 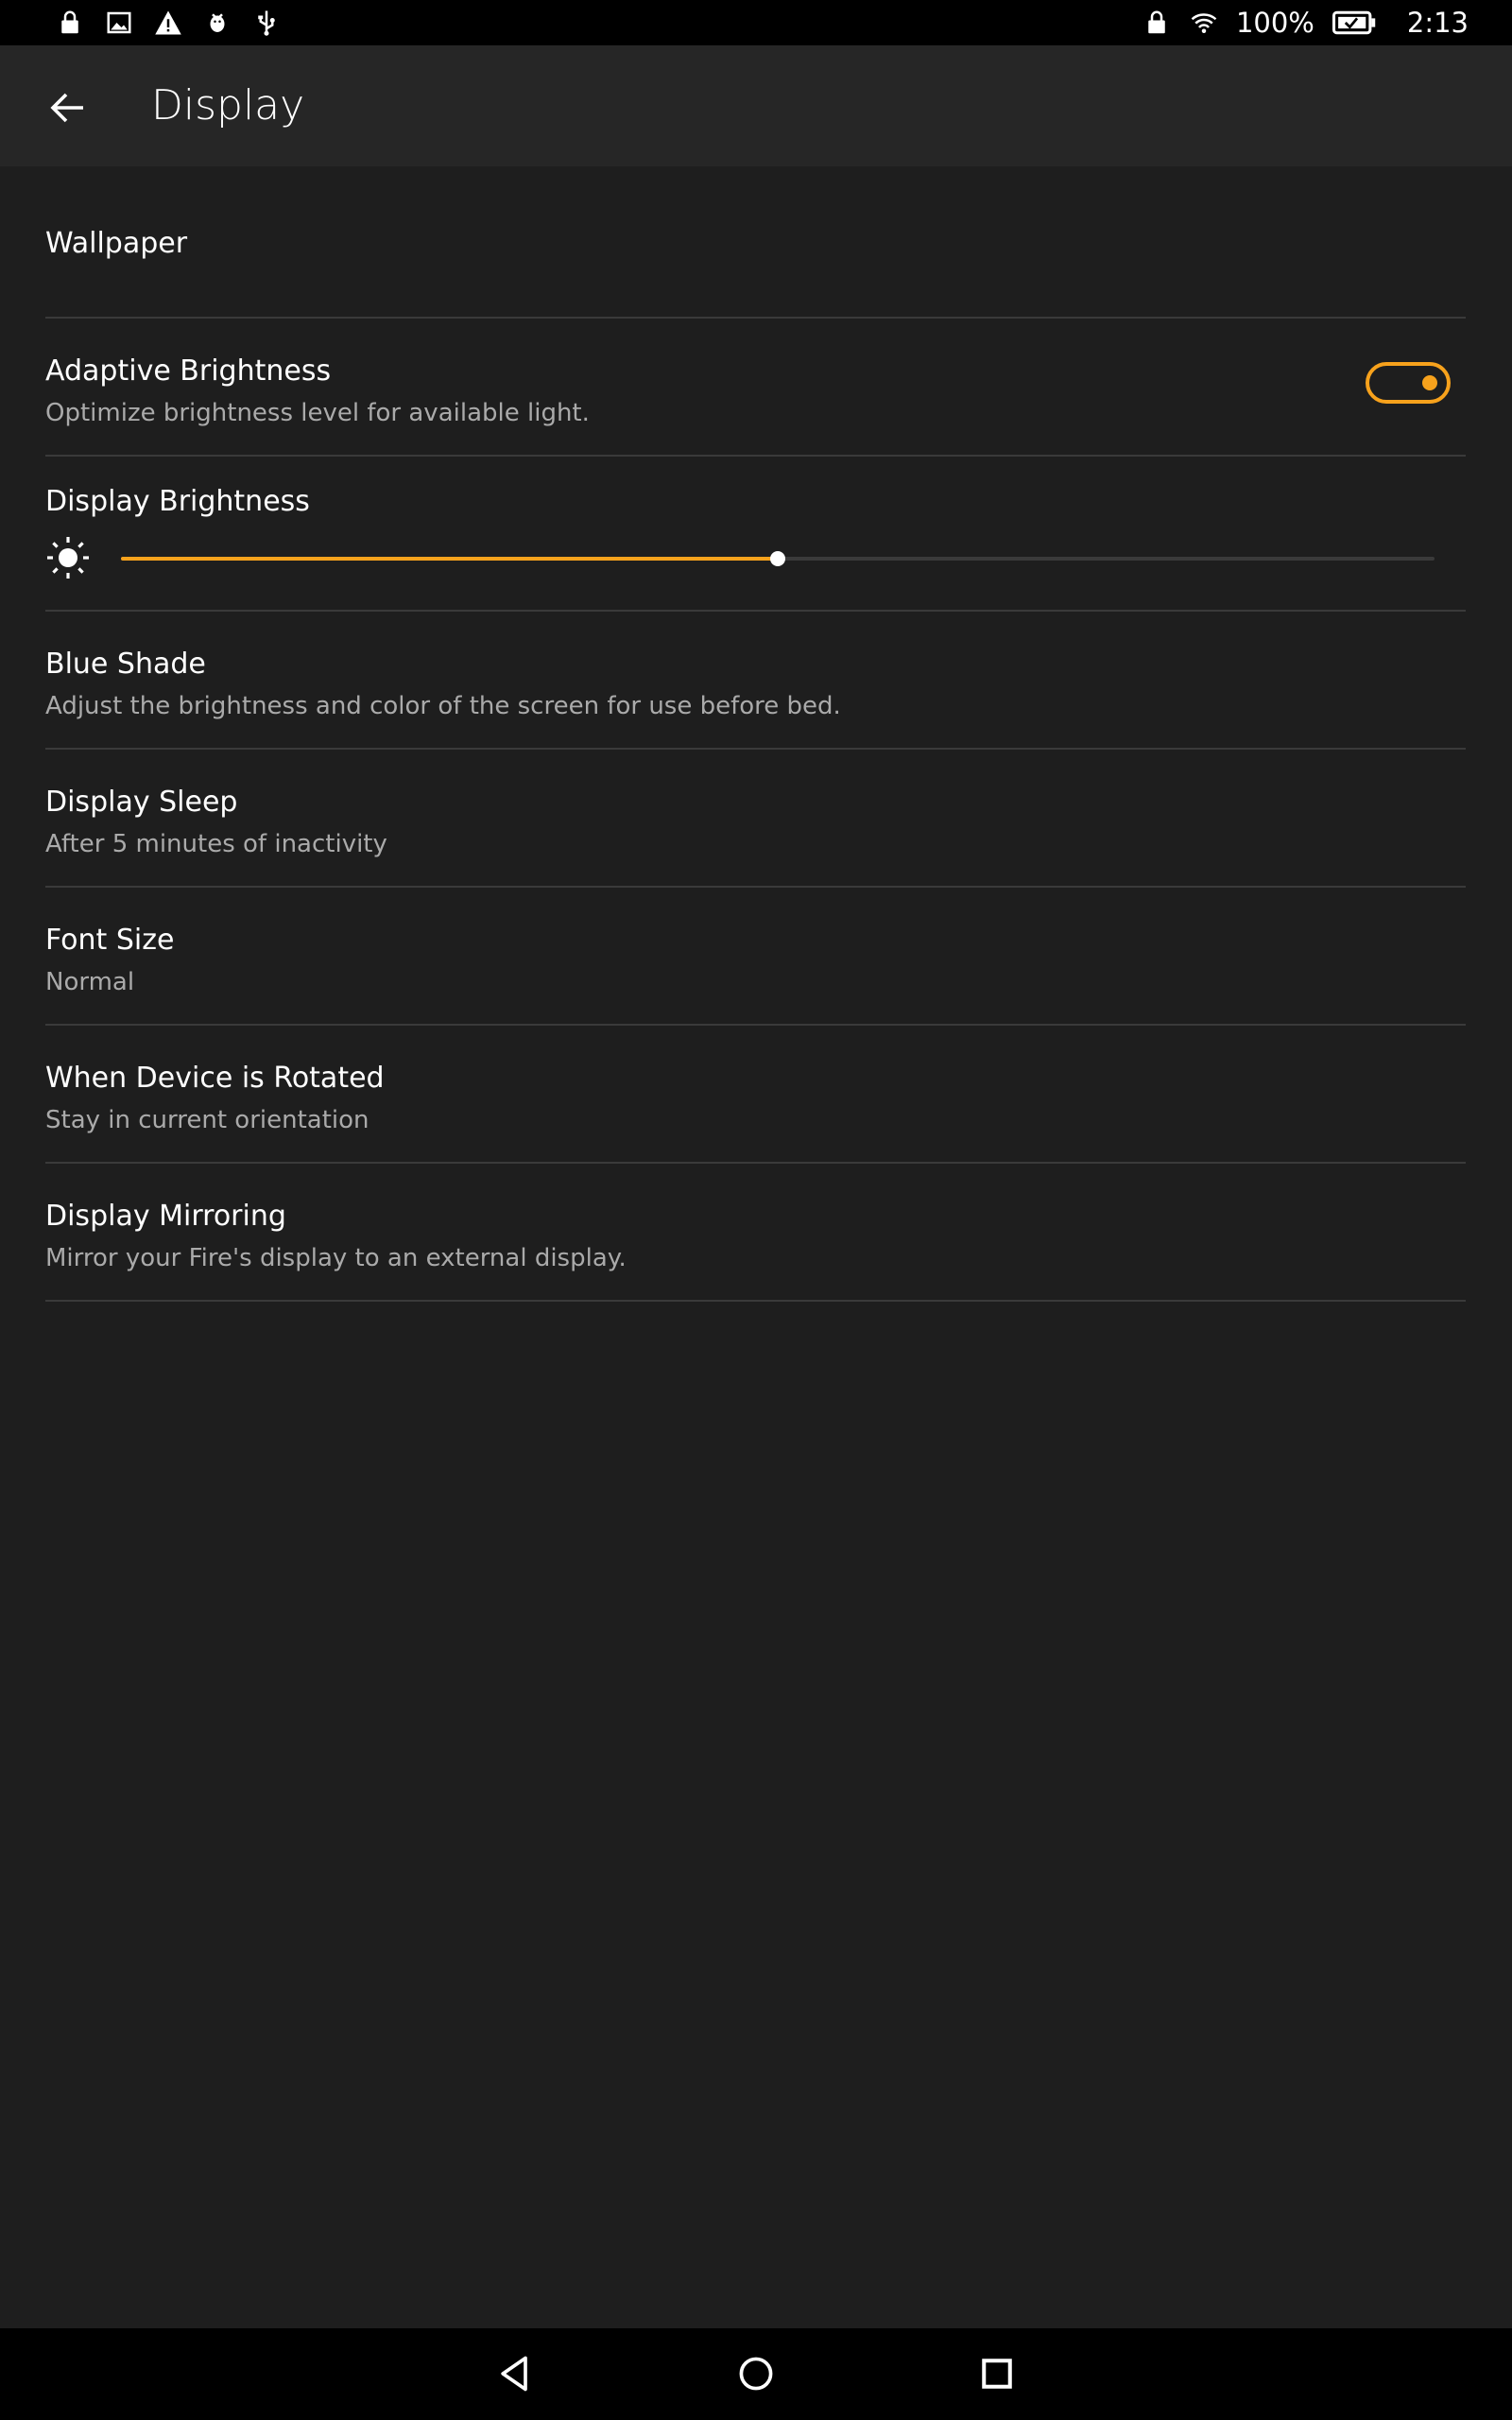 I want to click on back-button, so click(x=68, y=108).